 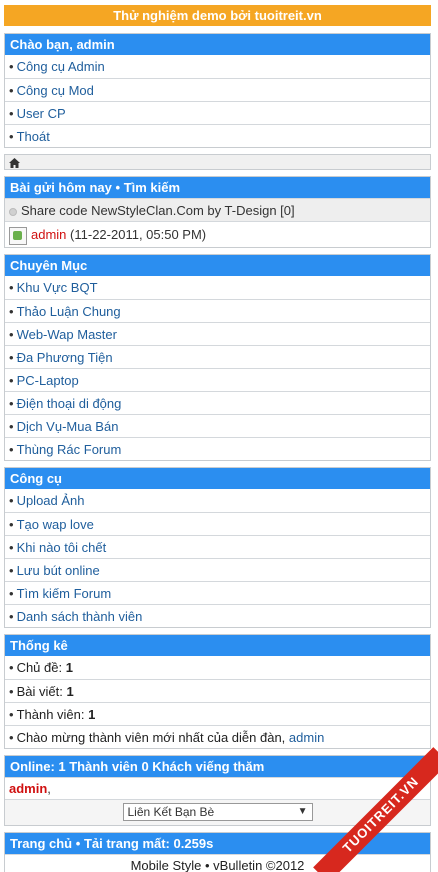 I want to click on tool-item: • Khi nào tôi chết, so click(x=217, y=546).